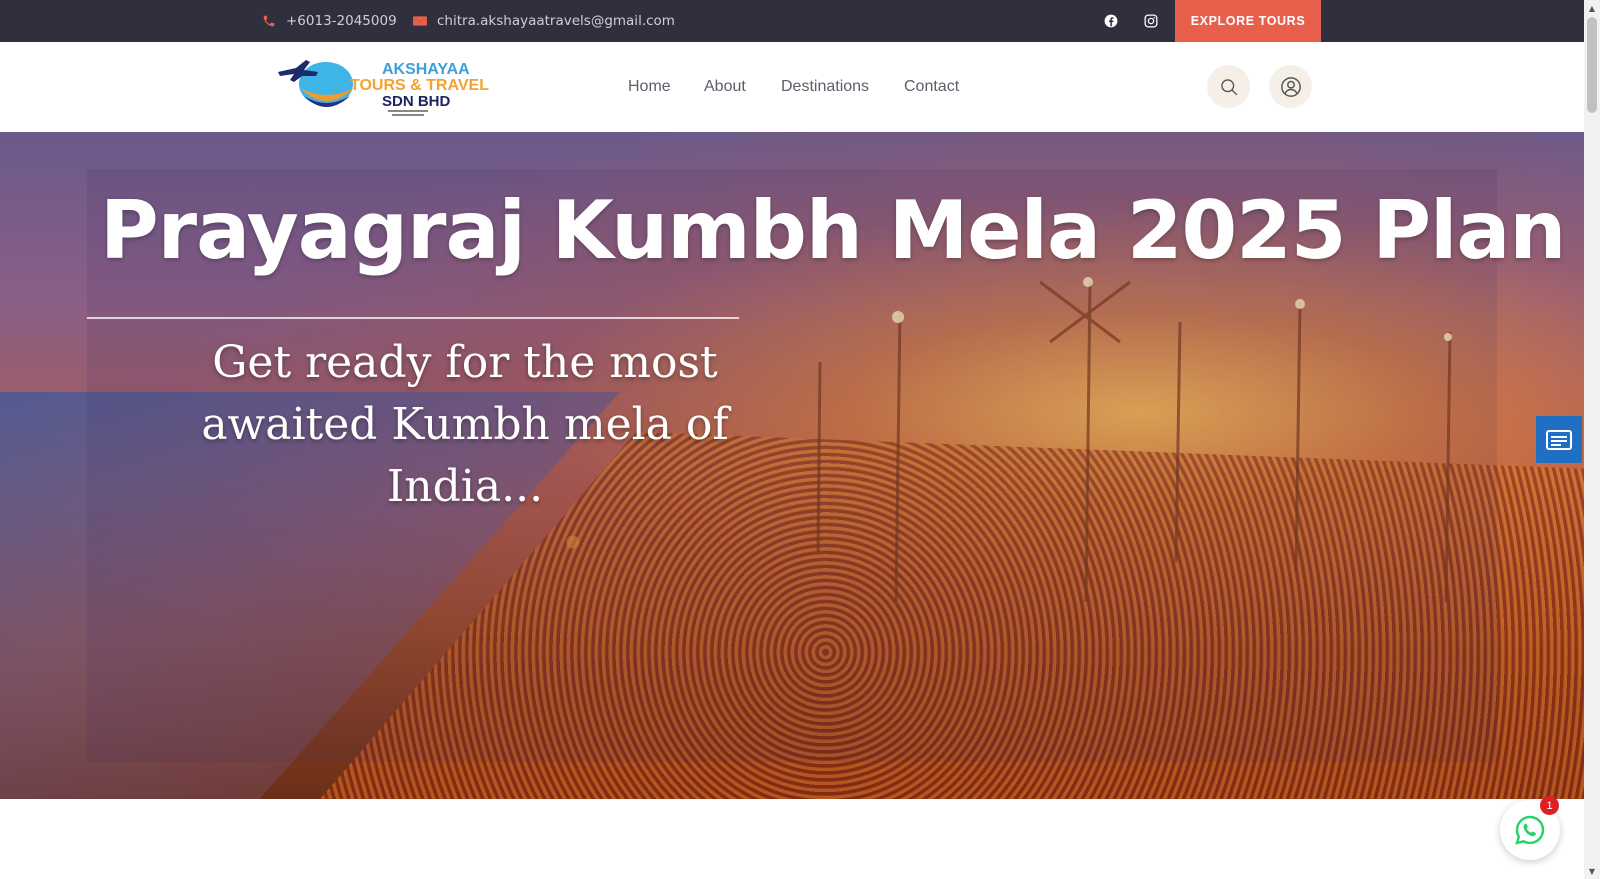  I want to click on scroll-down-arrow: ▼, so click(1592, 871).